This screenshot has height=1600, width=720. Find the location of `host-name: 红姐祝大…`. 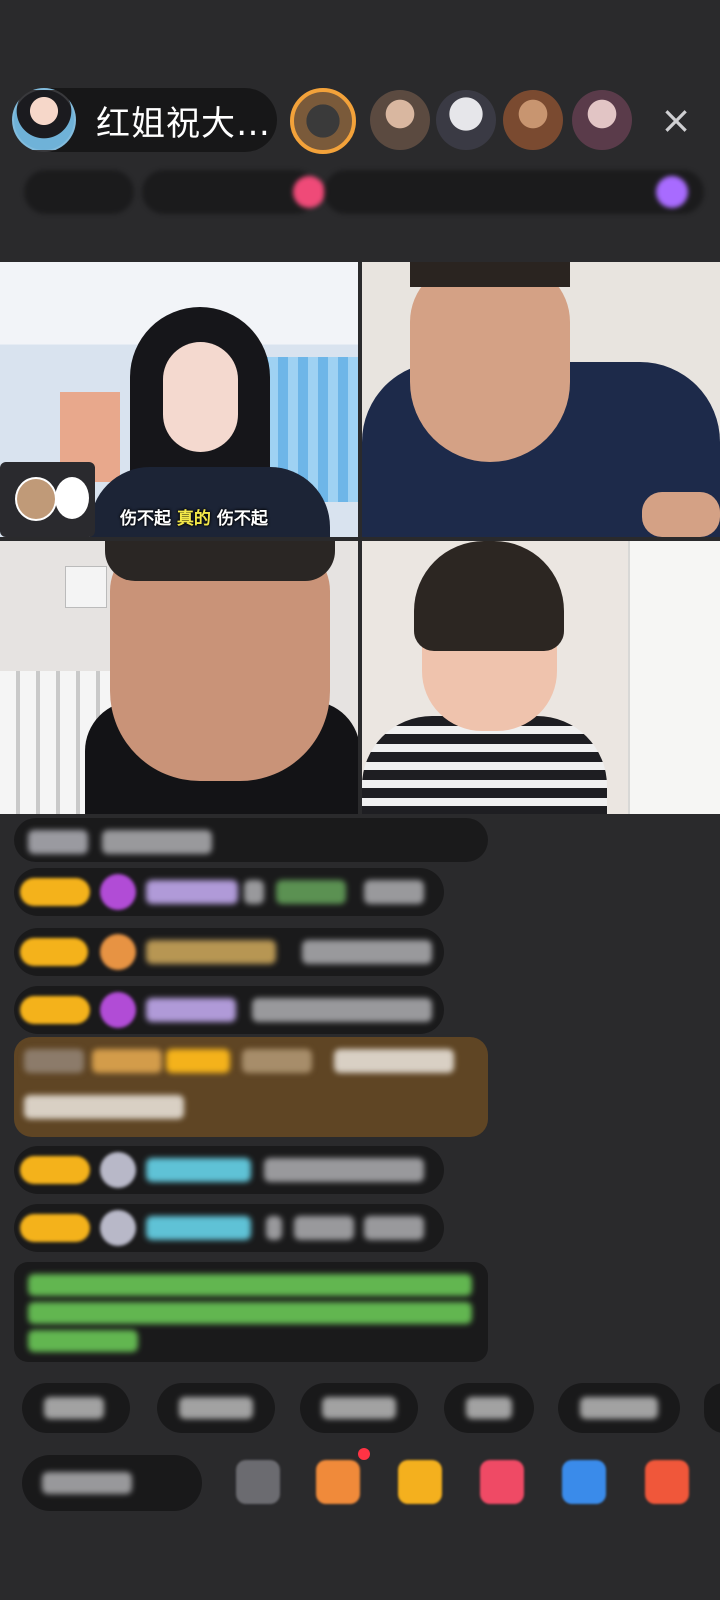

host-name: 红姐祝大… is located at coordinates (183, 123).